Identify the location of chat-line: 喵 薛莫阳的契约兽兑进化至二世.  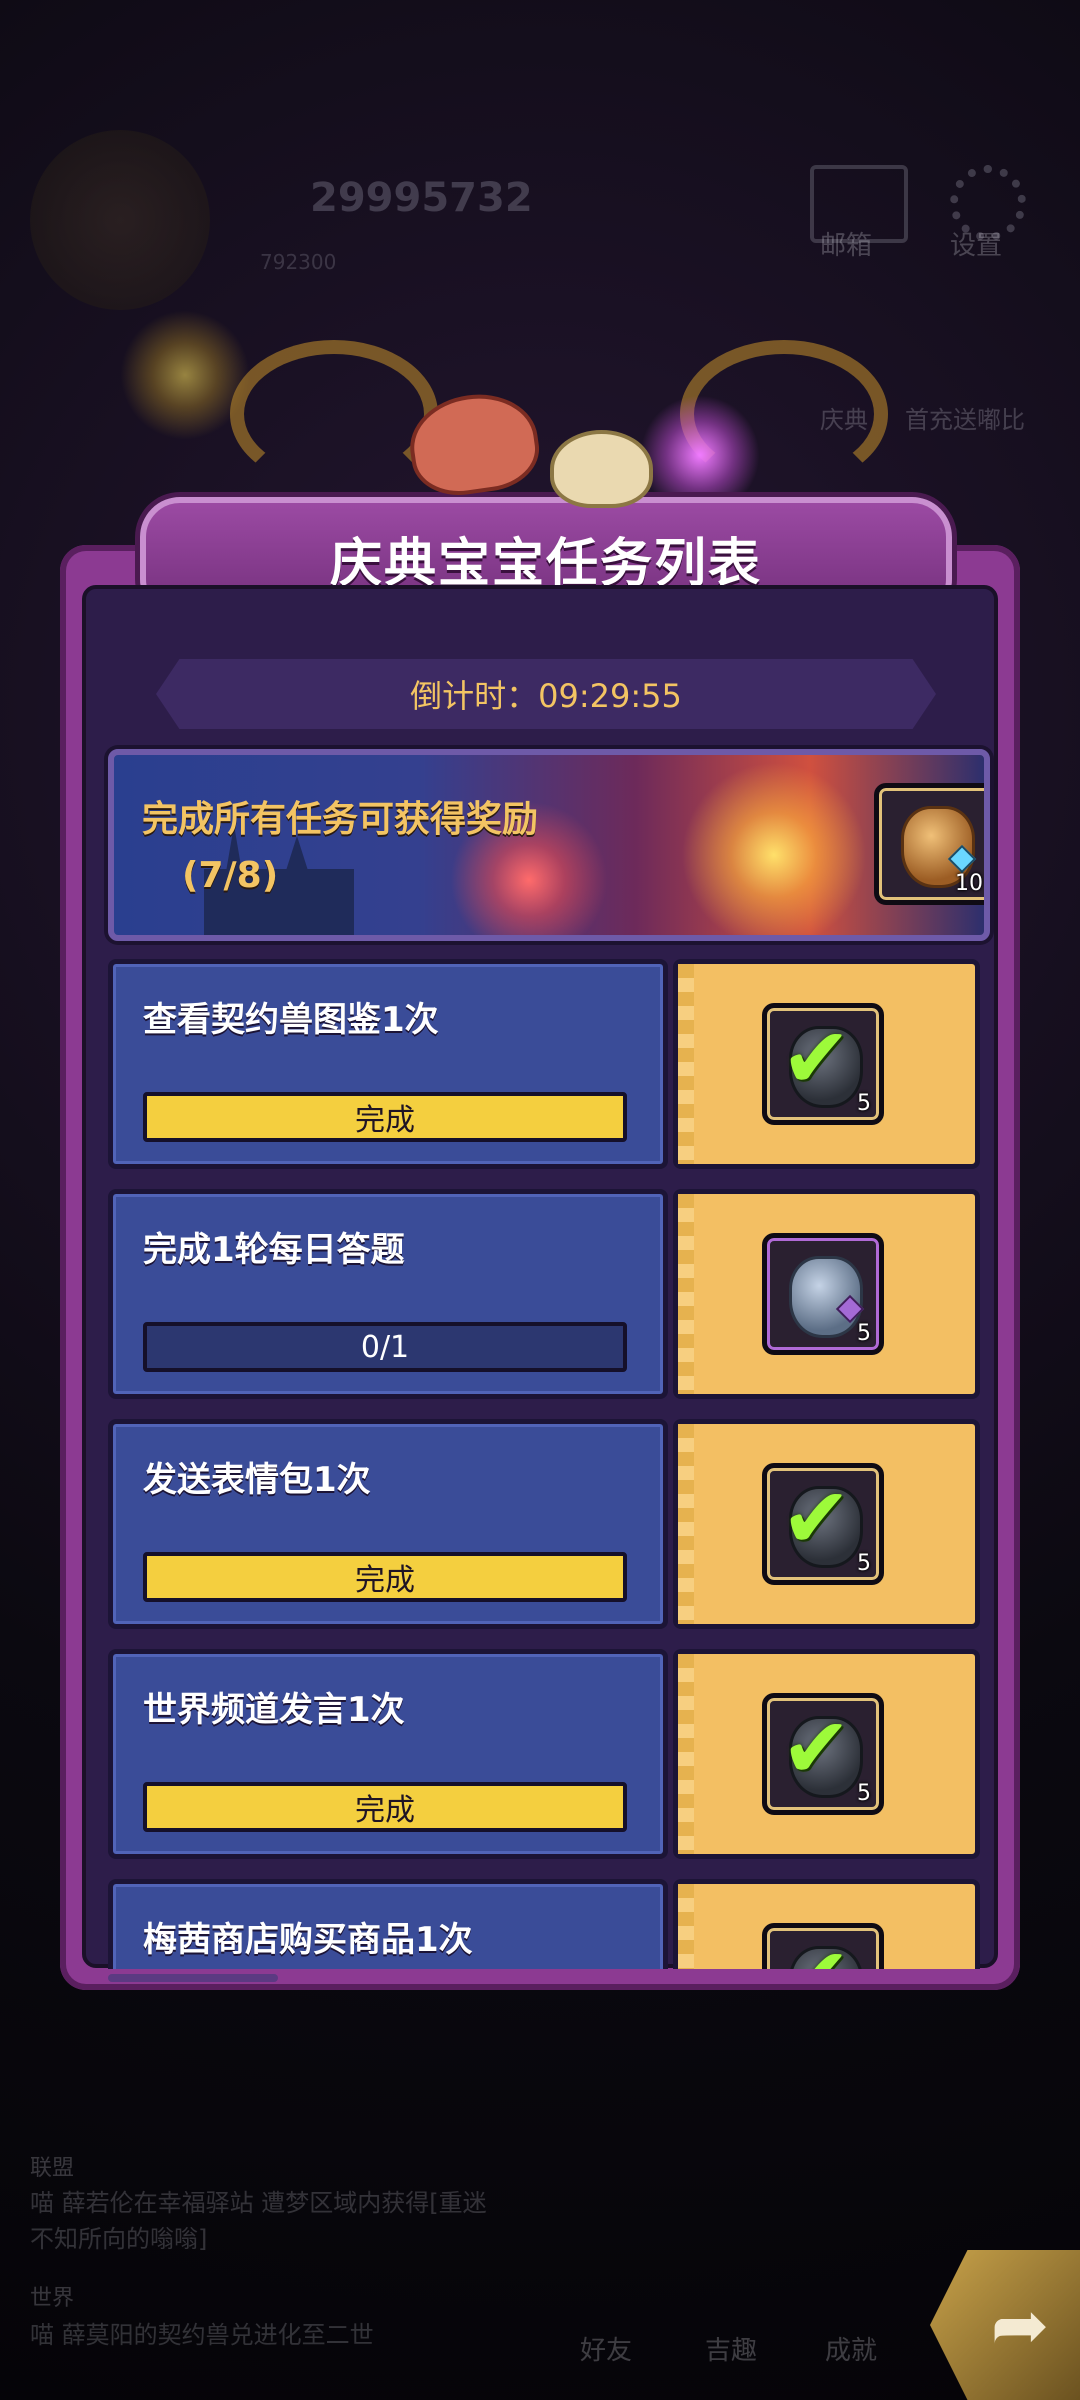
(202, 2335).